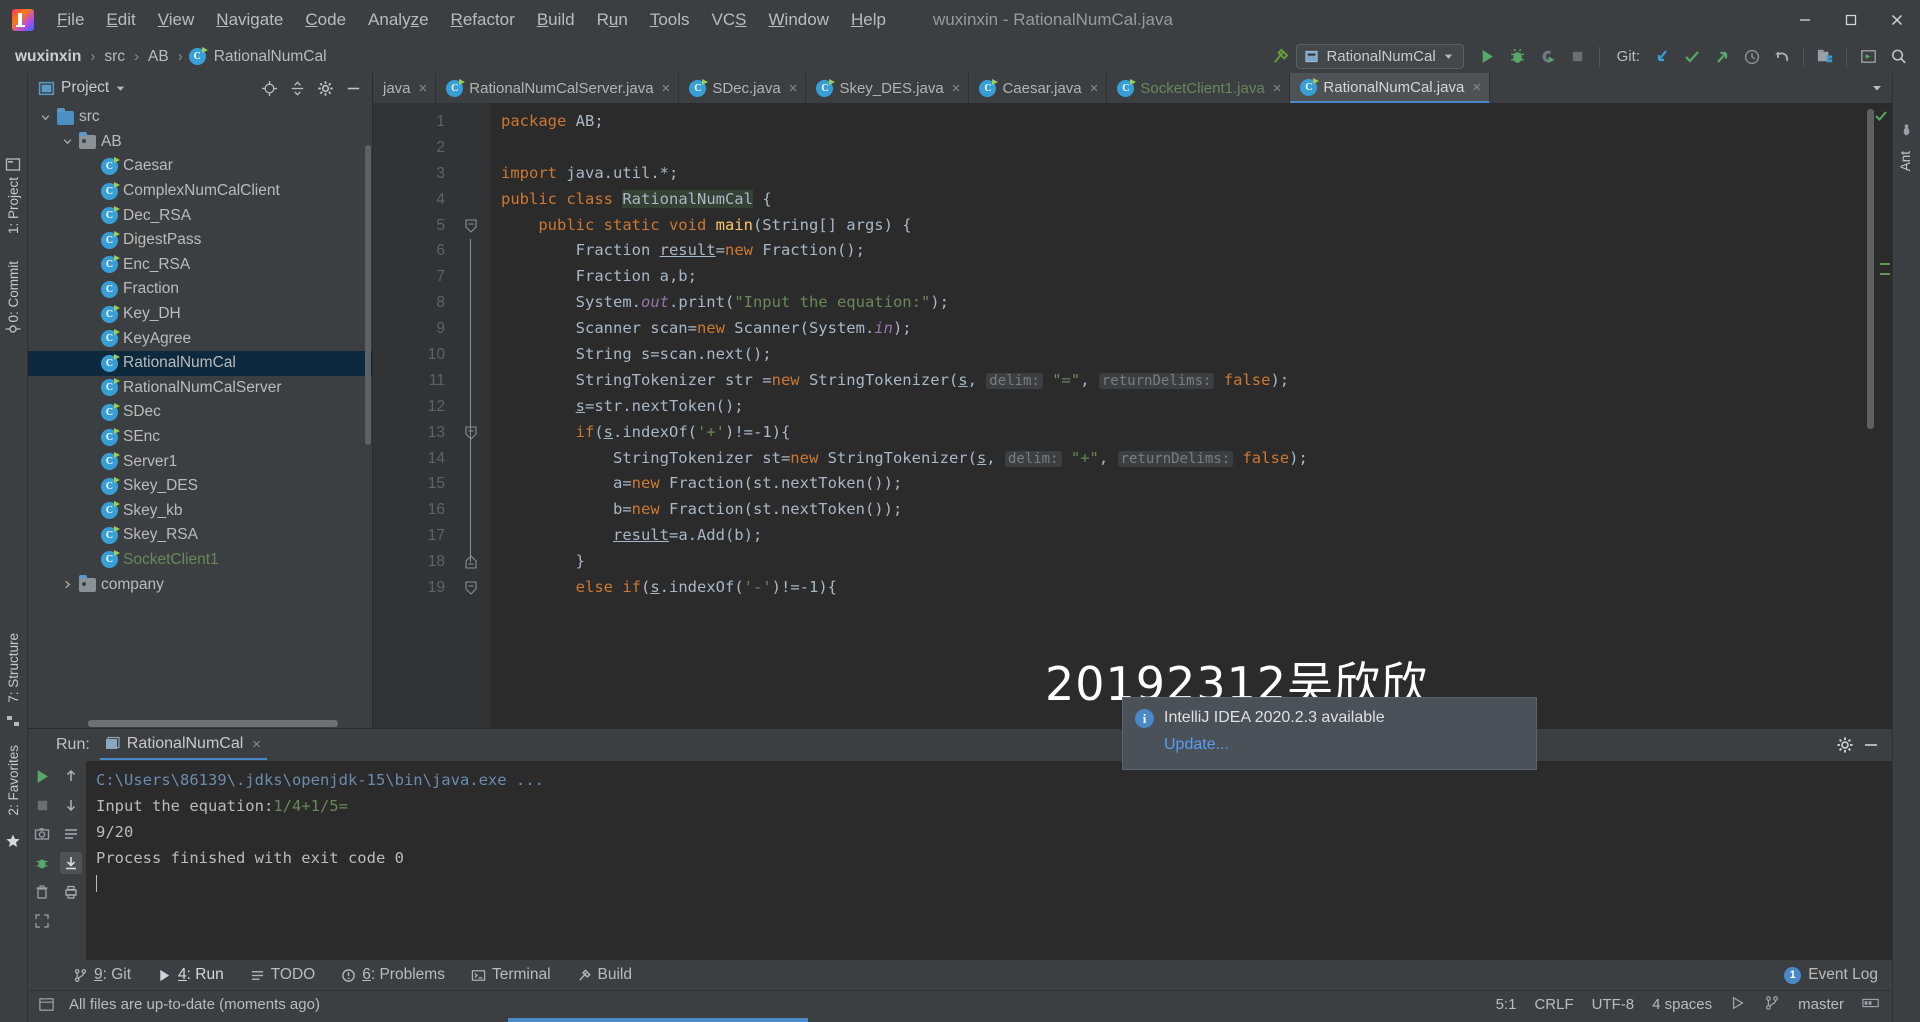  What do you see at coordinates (114, 57) in the screenshot?
I see `breadcrumb-item-src: src` at bounding box center [114, 57].